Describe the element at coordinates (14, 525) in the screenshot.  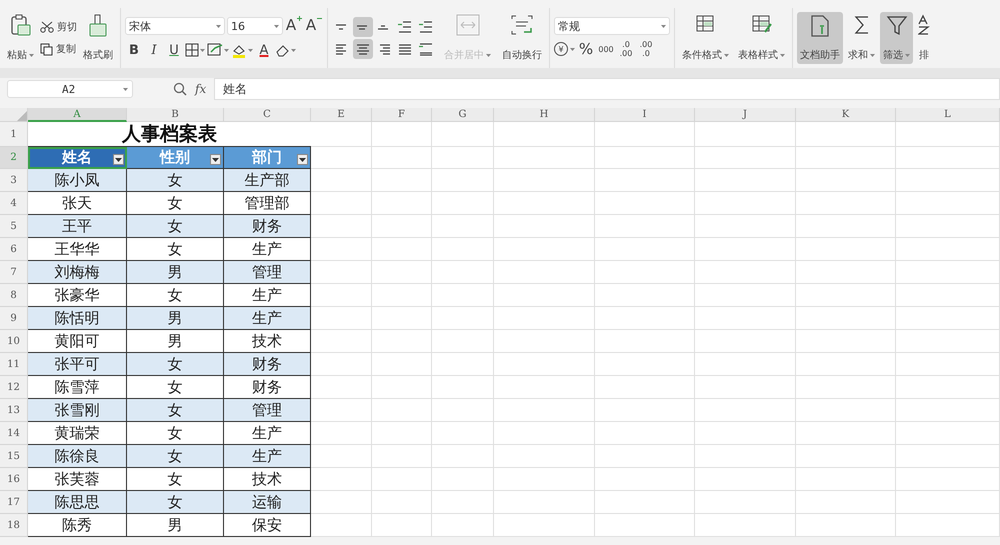
I see `row-header: 18` at that location.